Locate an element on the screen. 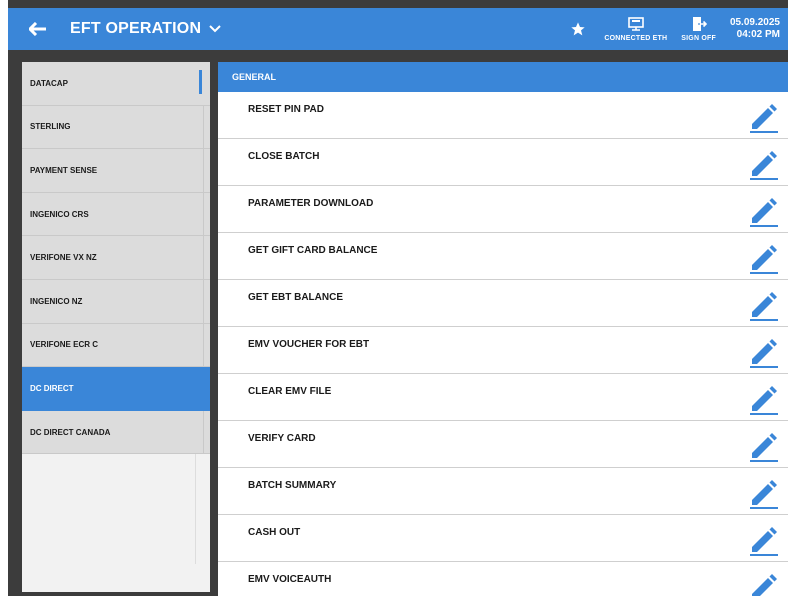 This screenshot has width=788, height=596. network-icon is located at coordinates (636, 23).